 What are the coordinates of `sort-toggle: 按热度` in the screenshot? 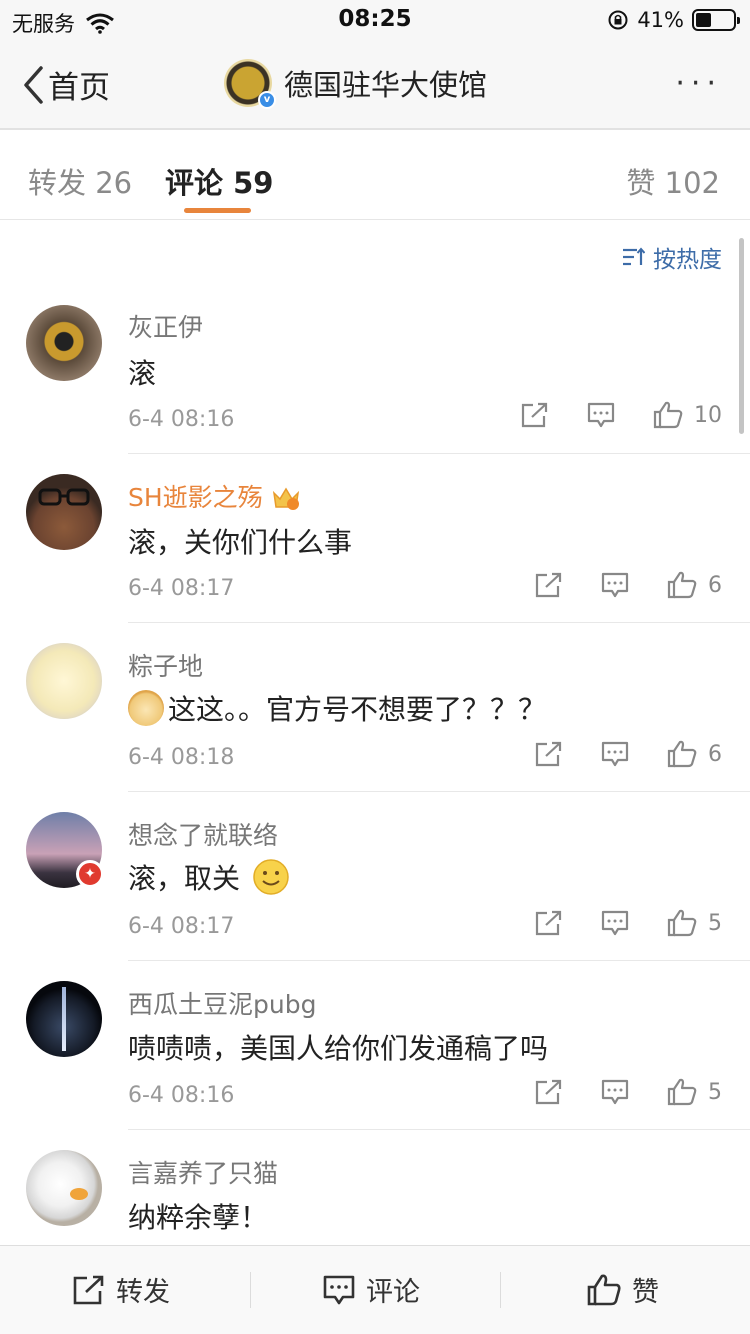 It's located at (671, 257).